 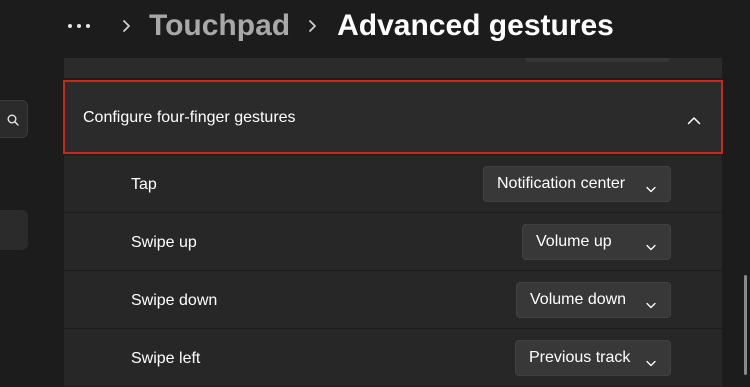 I want to click on gesture-row-swipe-up: Swipe up Volume up, so click(x=393, y=241).